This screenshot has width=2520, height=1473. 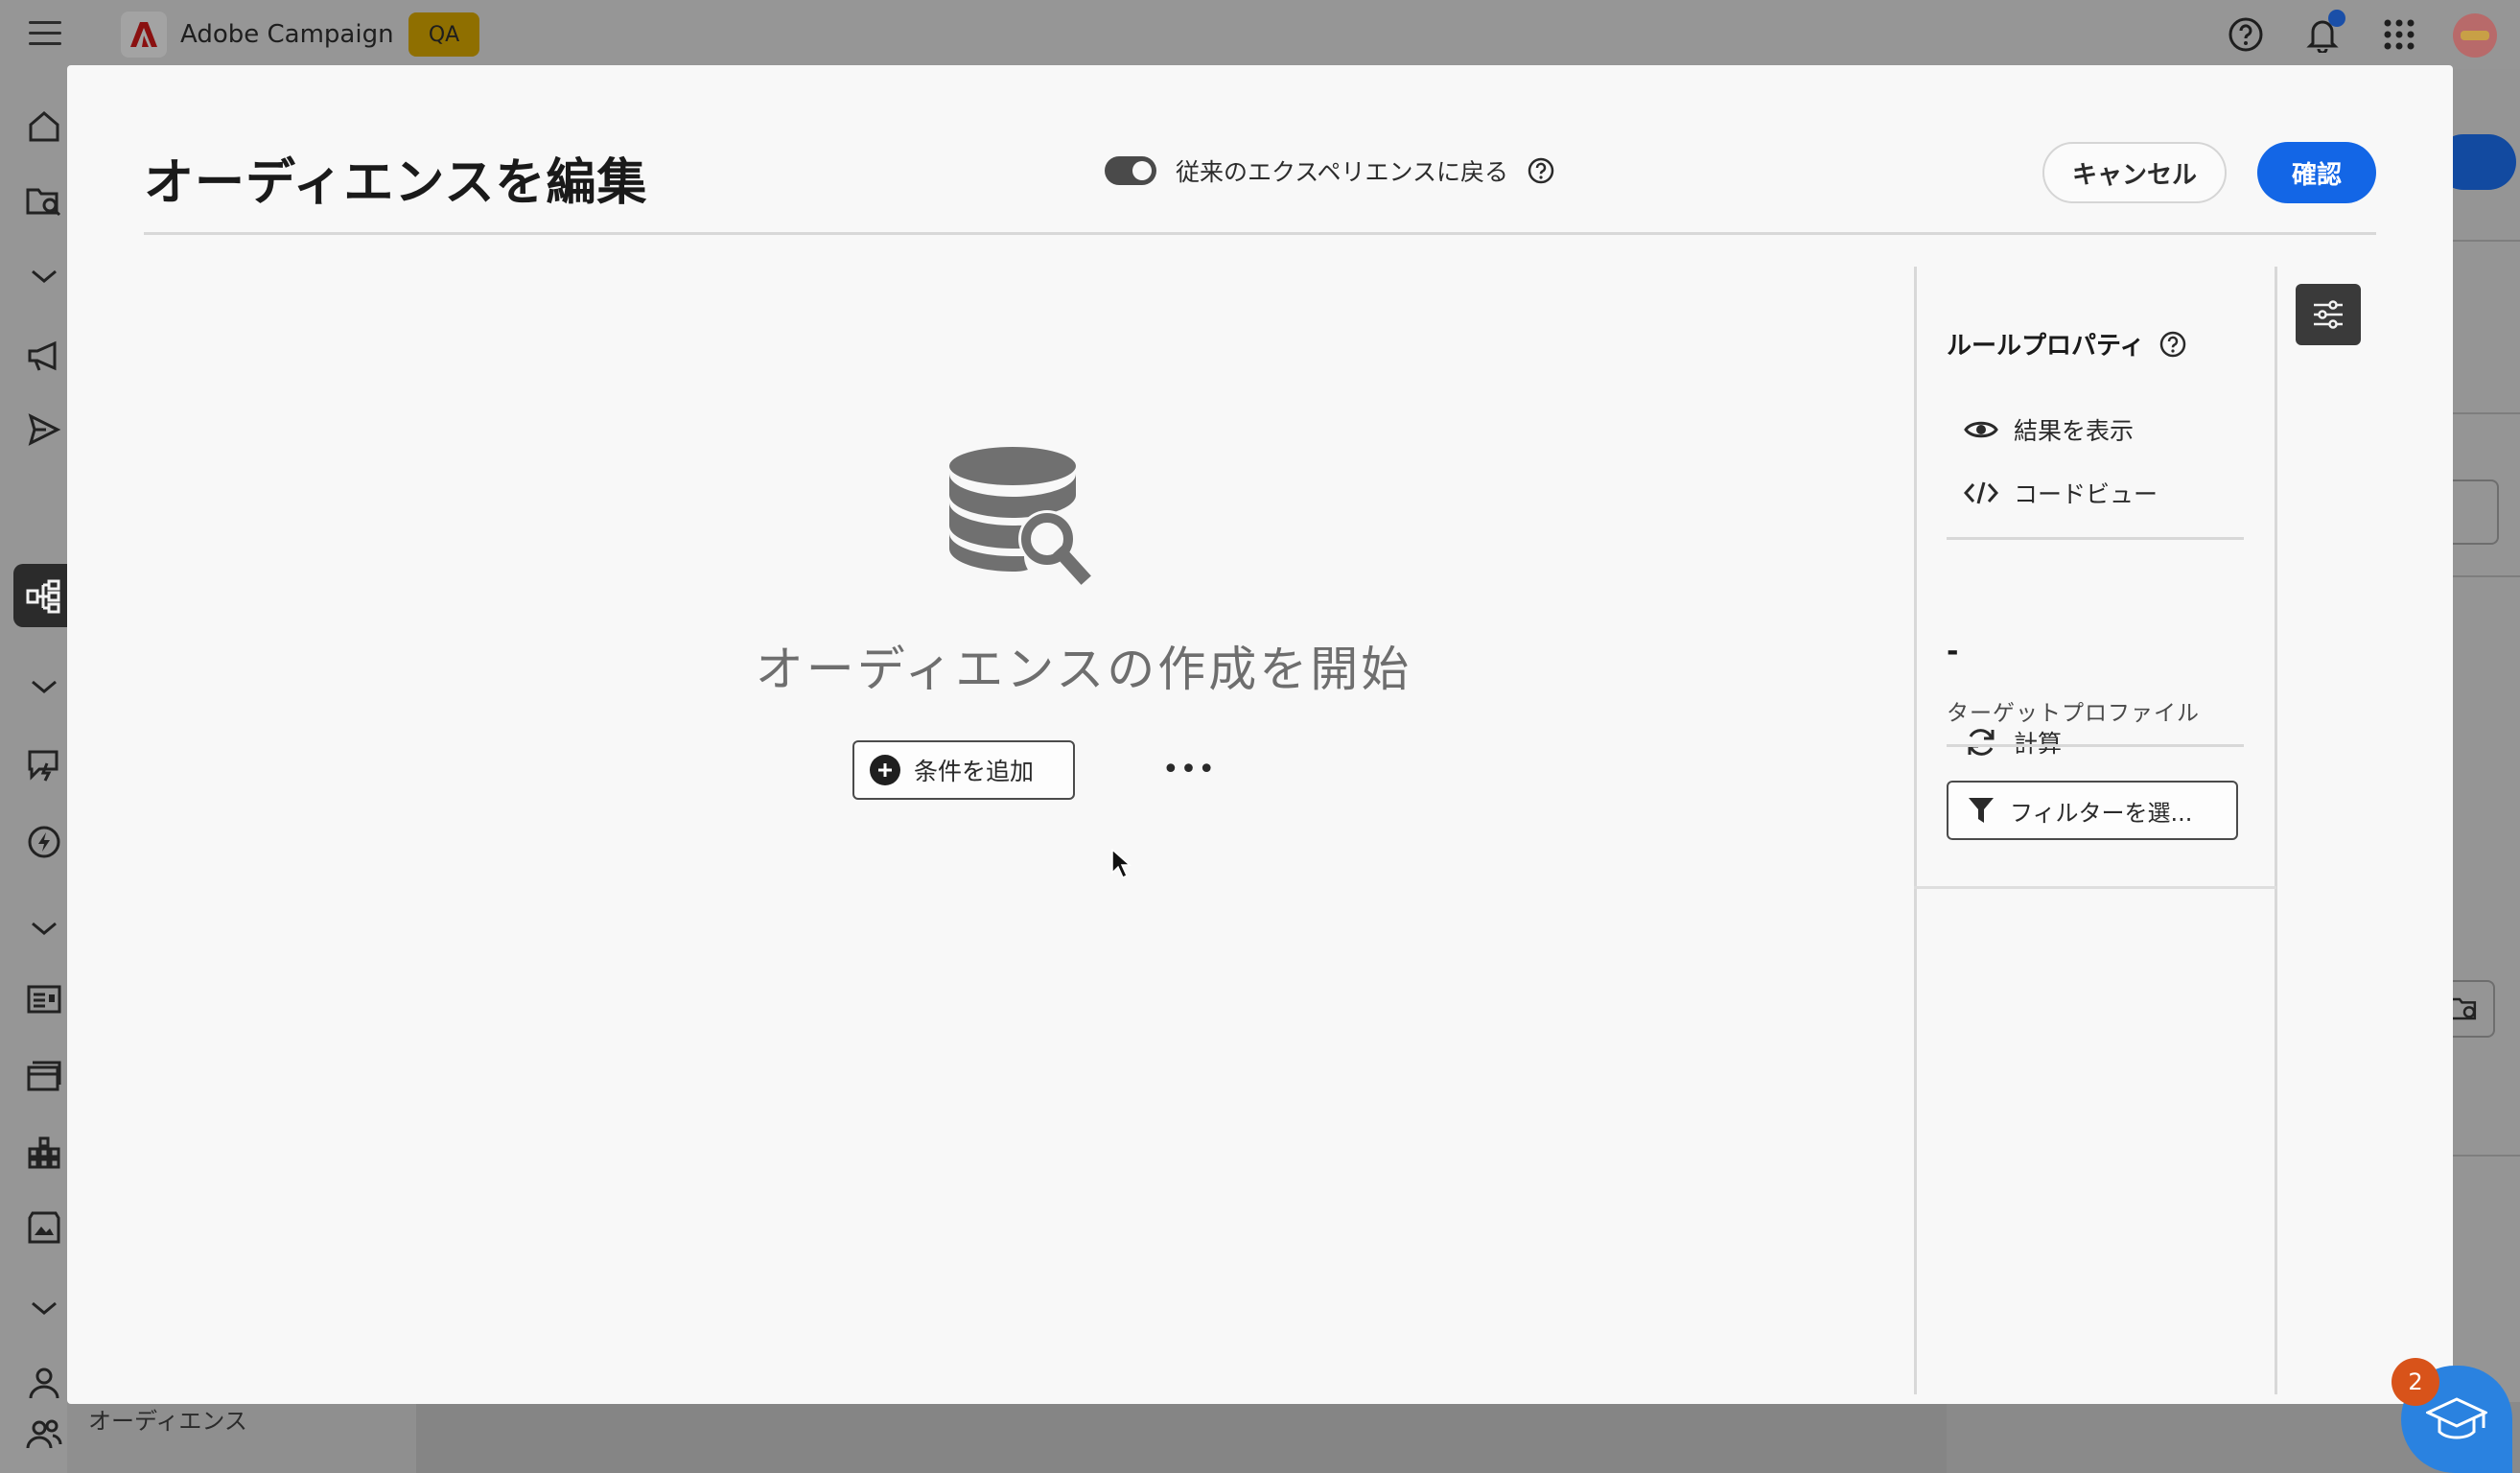 What do you see at coordinates (1083, 669) in the screenshot?
I see `empty-state-title: オーディエンスの作成を開始` at bounding box center [1083, 669].